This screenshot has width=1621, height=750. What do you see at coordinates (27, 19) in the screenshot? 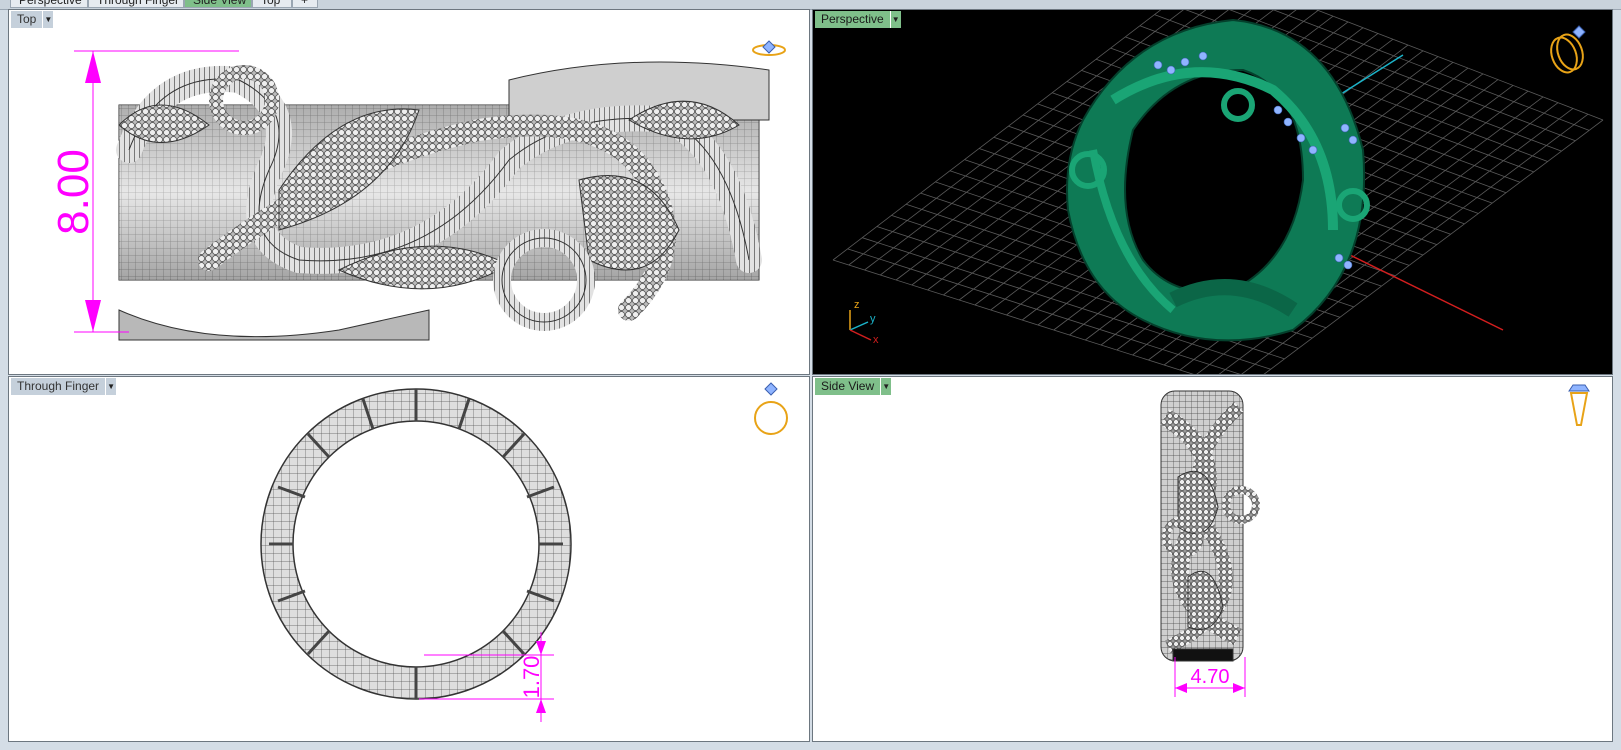
I see `viewport-title: Top` at bounding box center [27, 19].